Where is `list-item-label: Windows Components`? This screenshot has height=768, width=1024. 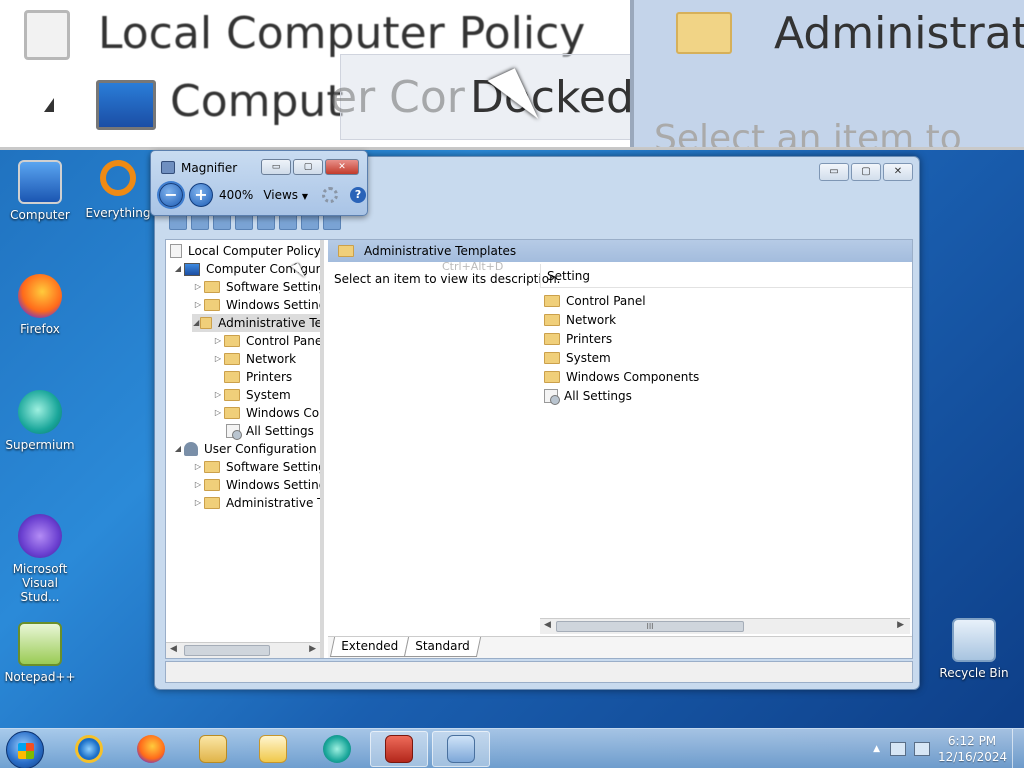
list-item-label: Windows Components is located at coordinates (633, 377).